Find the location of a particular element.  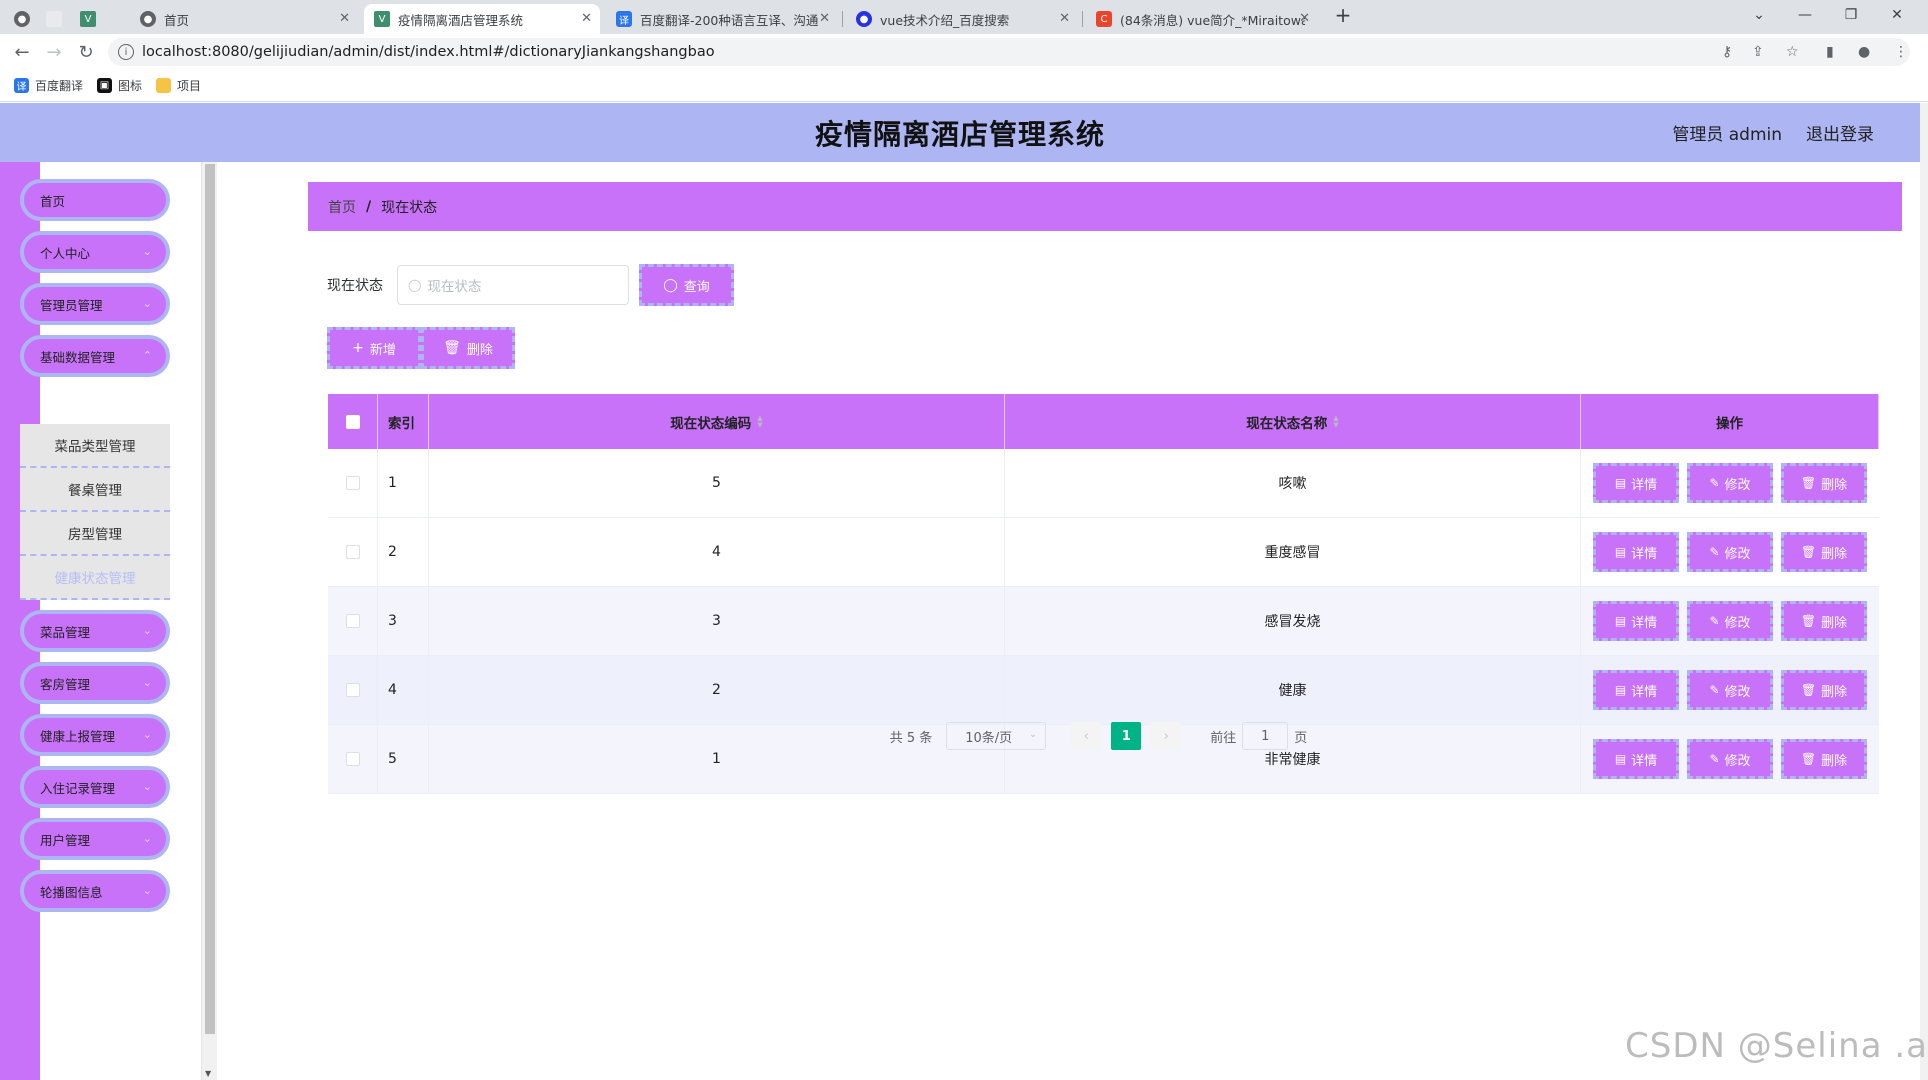

submenu-item-room-type: 房型管理 is located at coordinates (95, 534).